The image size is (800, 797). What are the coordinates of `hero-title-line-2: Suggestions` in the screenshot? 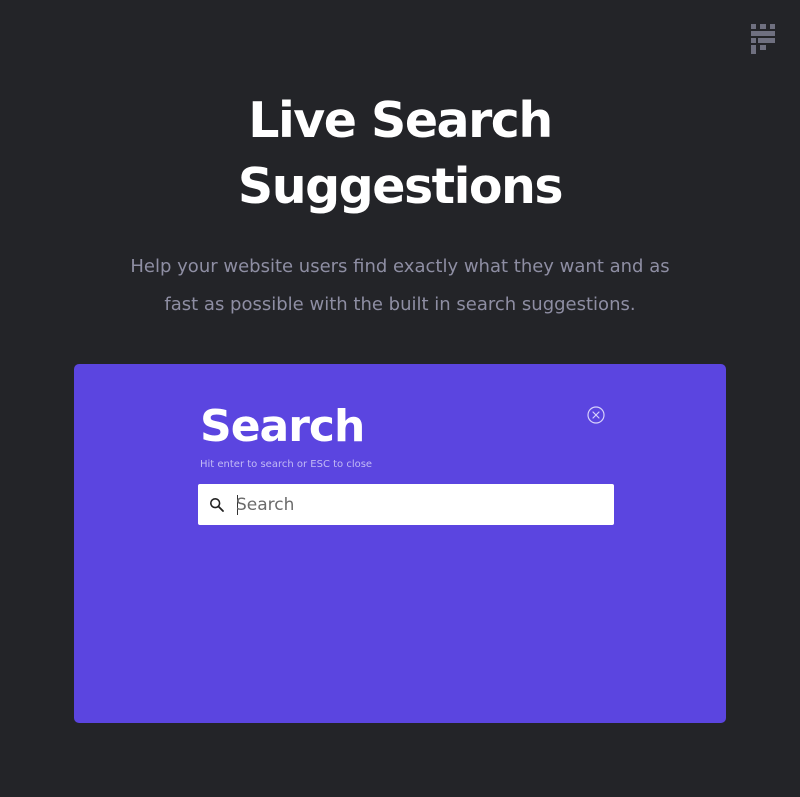 It's located at (400, 186).